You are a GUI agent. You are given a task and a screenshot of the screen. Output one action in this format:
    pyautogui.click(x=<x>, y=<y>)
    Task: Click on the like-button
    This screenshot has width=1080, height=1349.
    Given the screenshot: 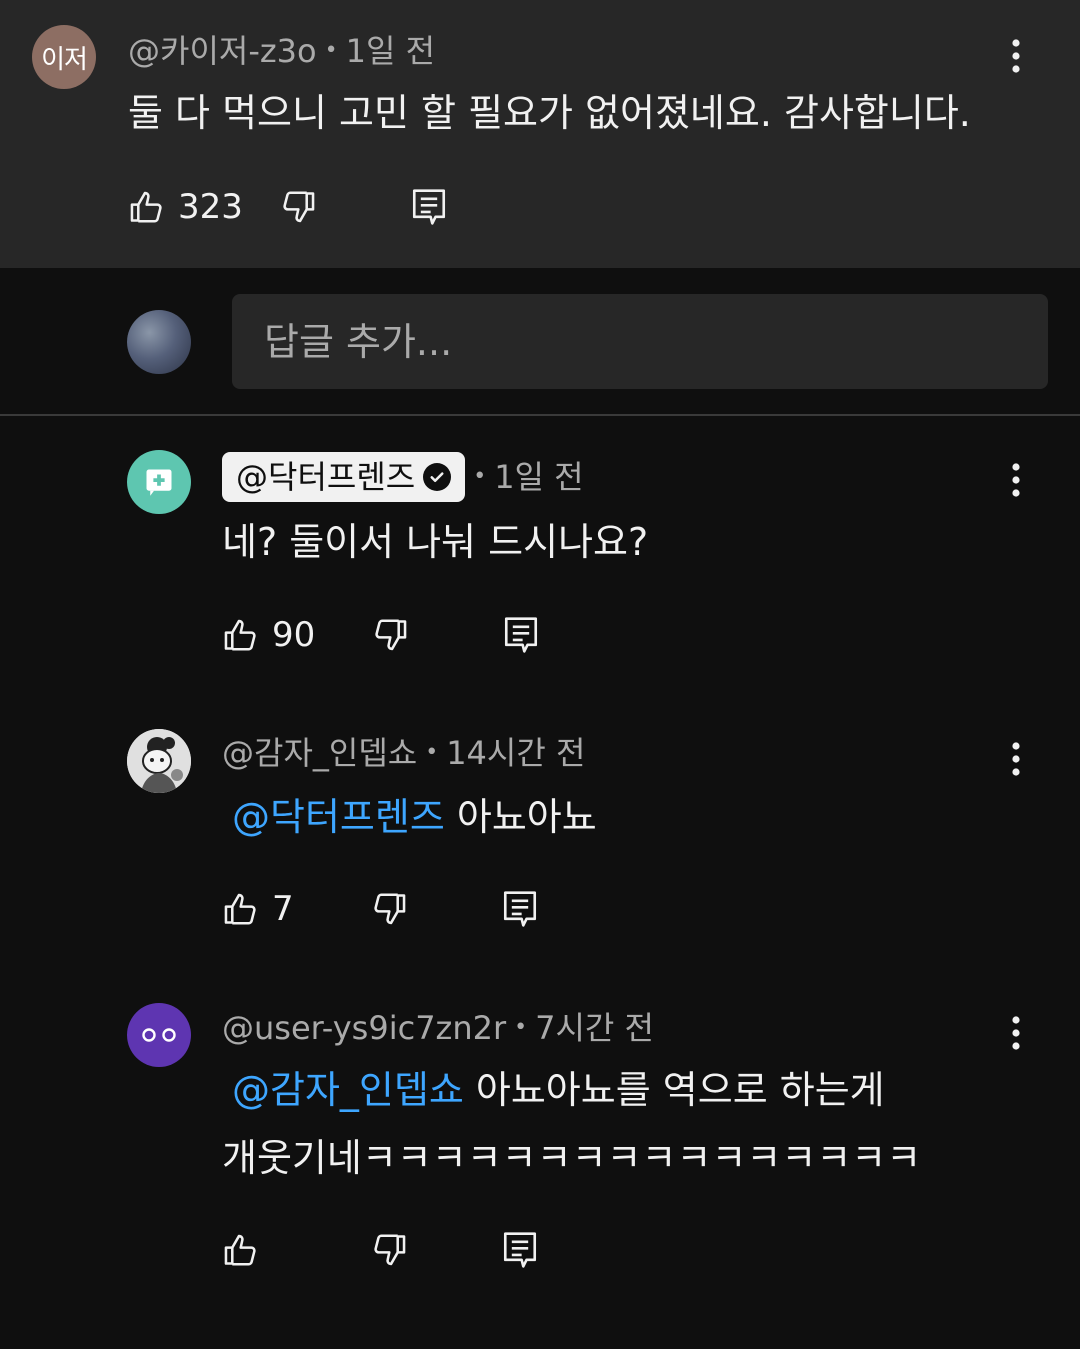 What is the action you would take?
    pyautogui.click(x=241, y=1250)
    